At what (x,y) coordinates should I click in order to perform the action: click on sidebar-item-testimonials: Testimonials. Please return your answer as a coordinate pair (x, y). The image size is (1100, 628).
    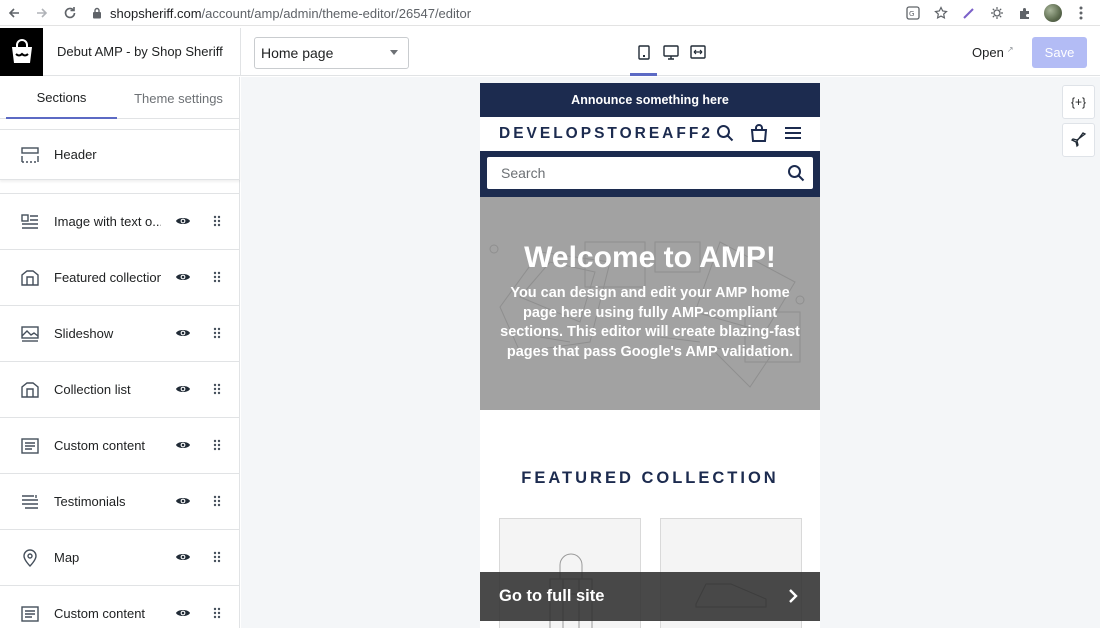
    Looking at the image, I should click on (120, 501).